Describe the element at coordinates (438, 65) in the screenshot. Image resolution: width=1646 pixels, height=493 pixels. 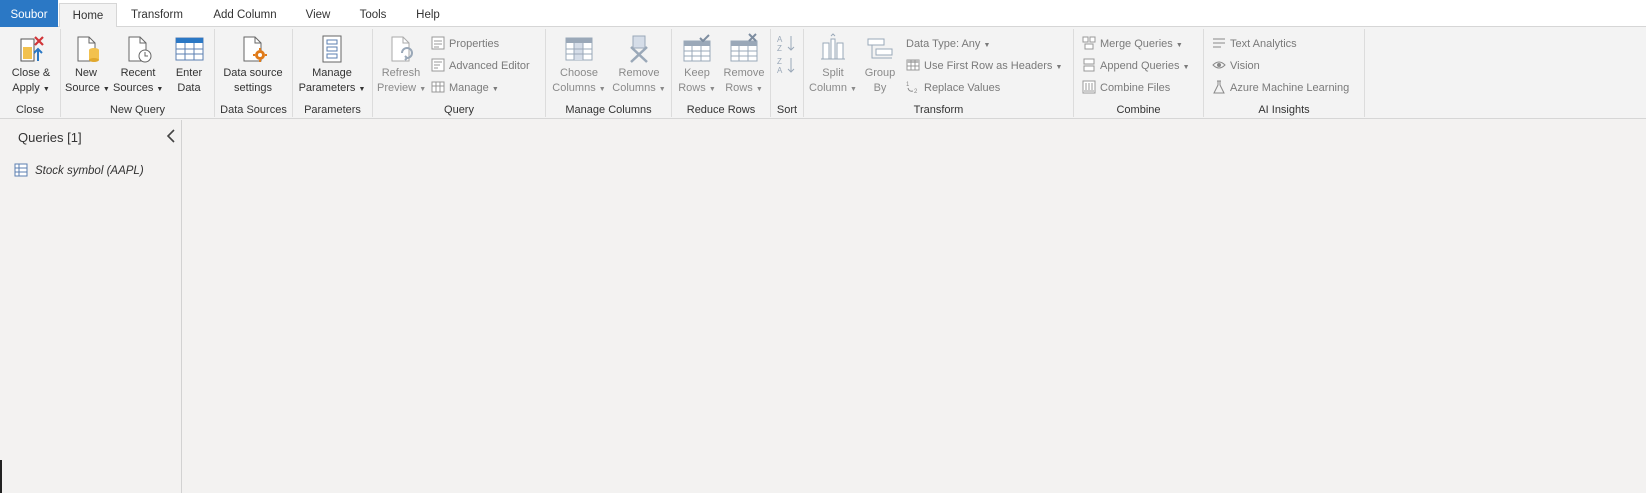
I see `advanced-editor-icon` at that location.